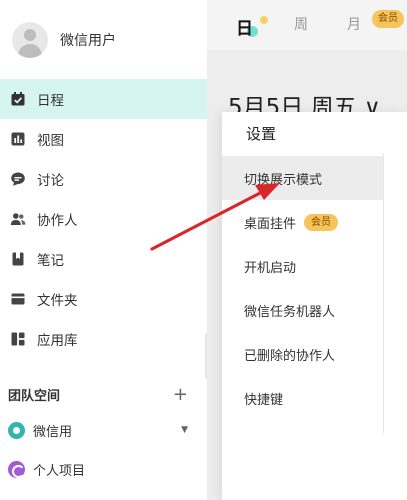 The height and width of the screenshot is (500, 407). I want to click on settings-item-label: 切换展示模式, so click(283, 180).